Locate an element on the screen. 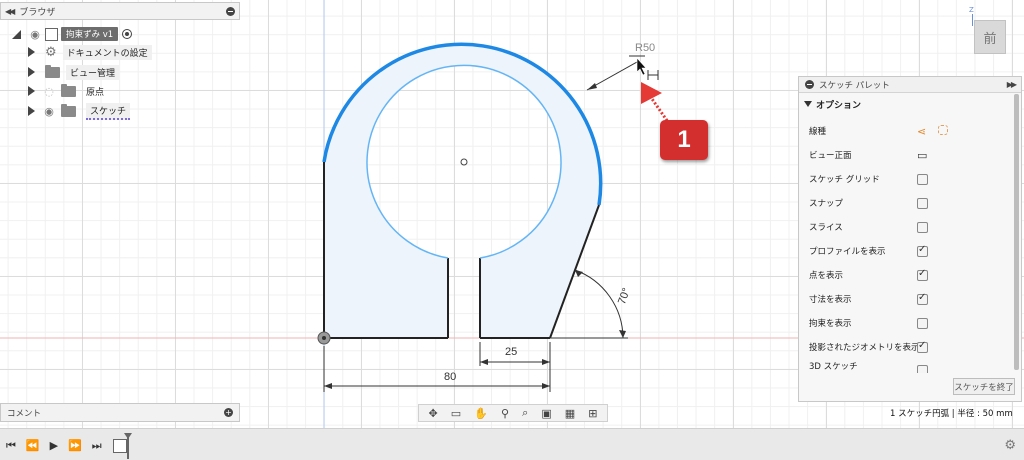 The image size is (1024, 460). tree-row-origin: ◌ 原点 is located at coordinates (66, 91).